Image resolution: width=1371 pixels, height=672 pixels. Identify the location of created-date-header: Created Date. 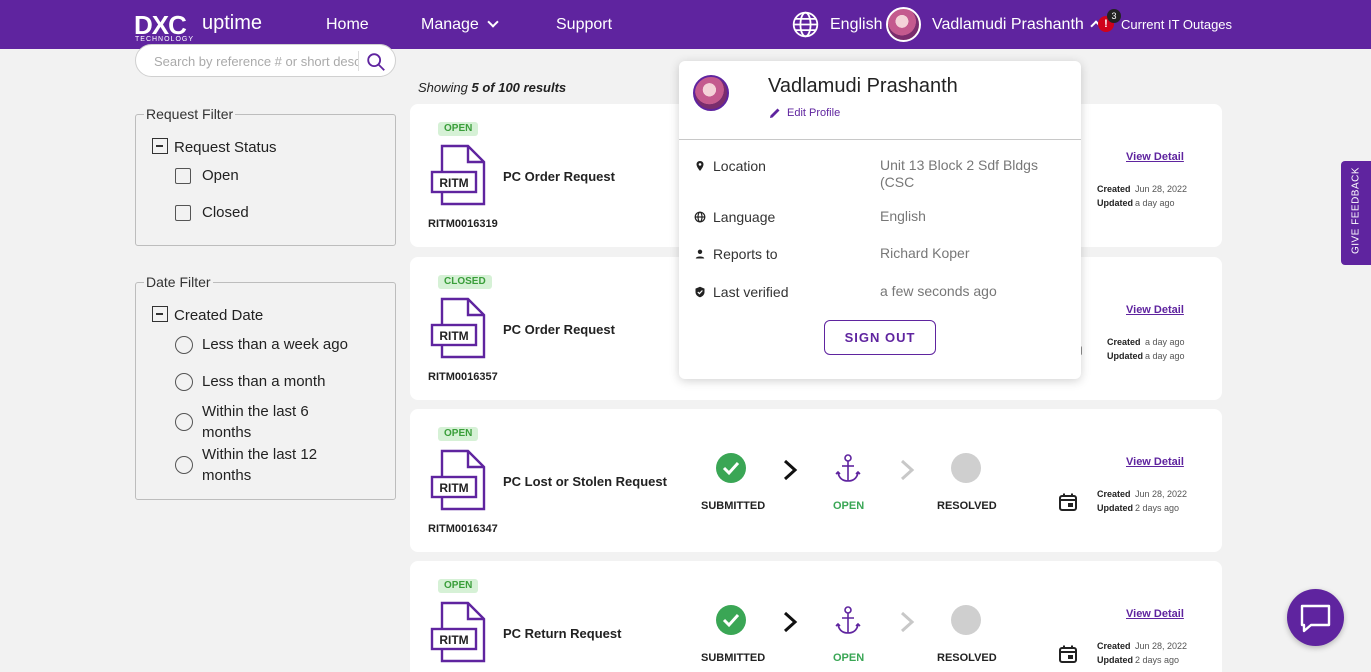
(207, 315).